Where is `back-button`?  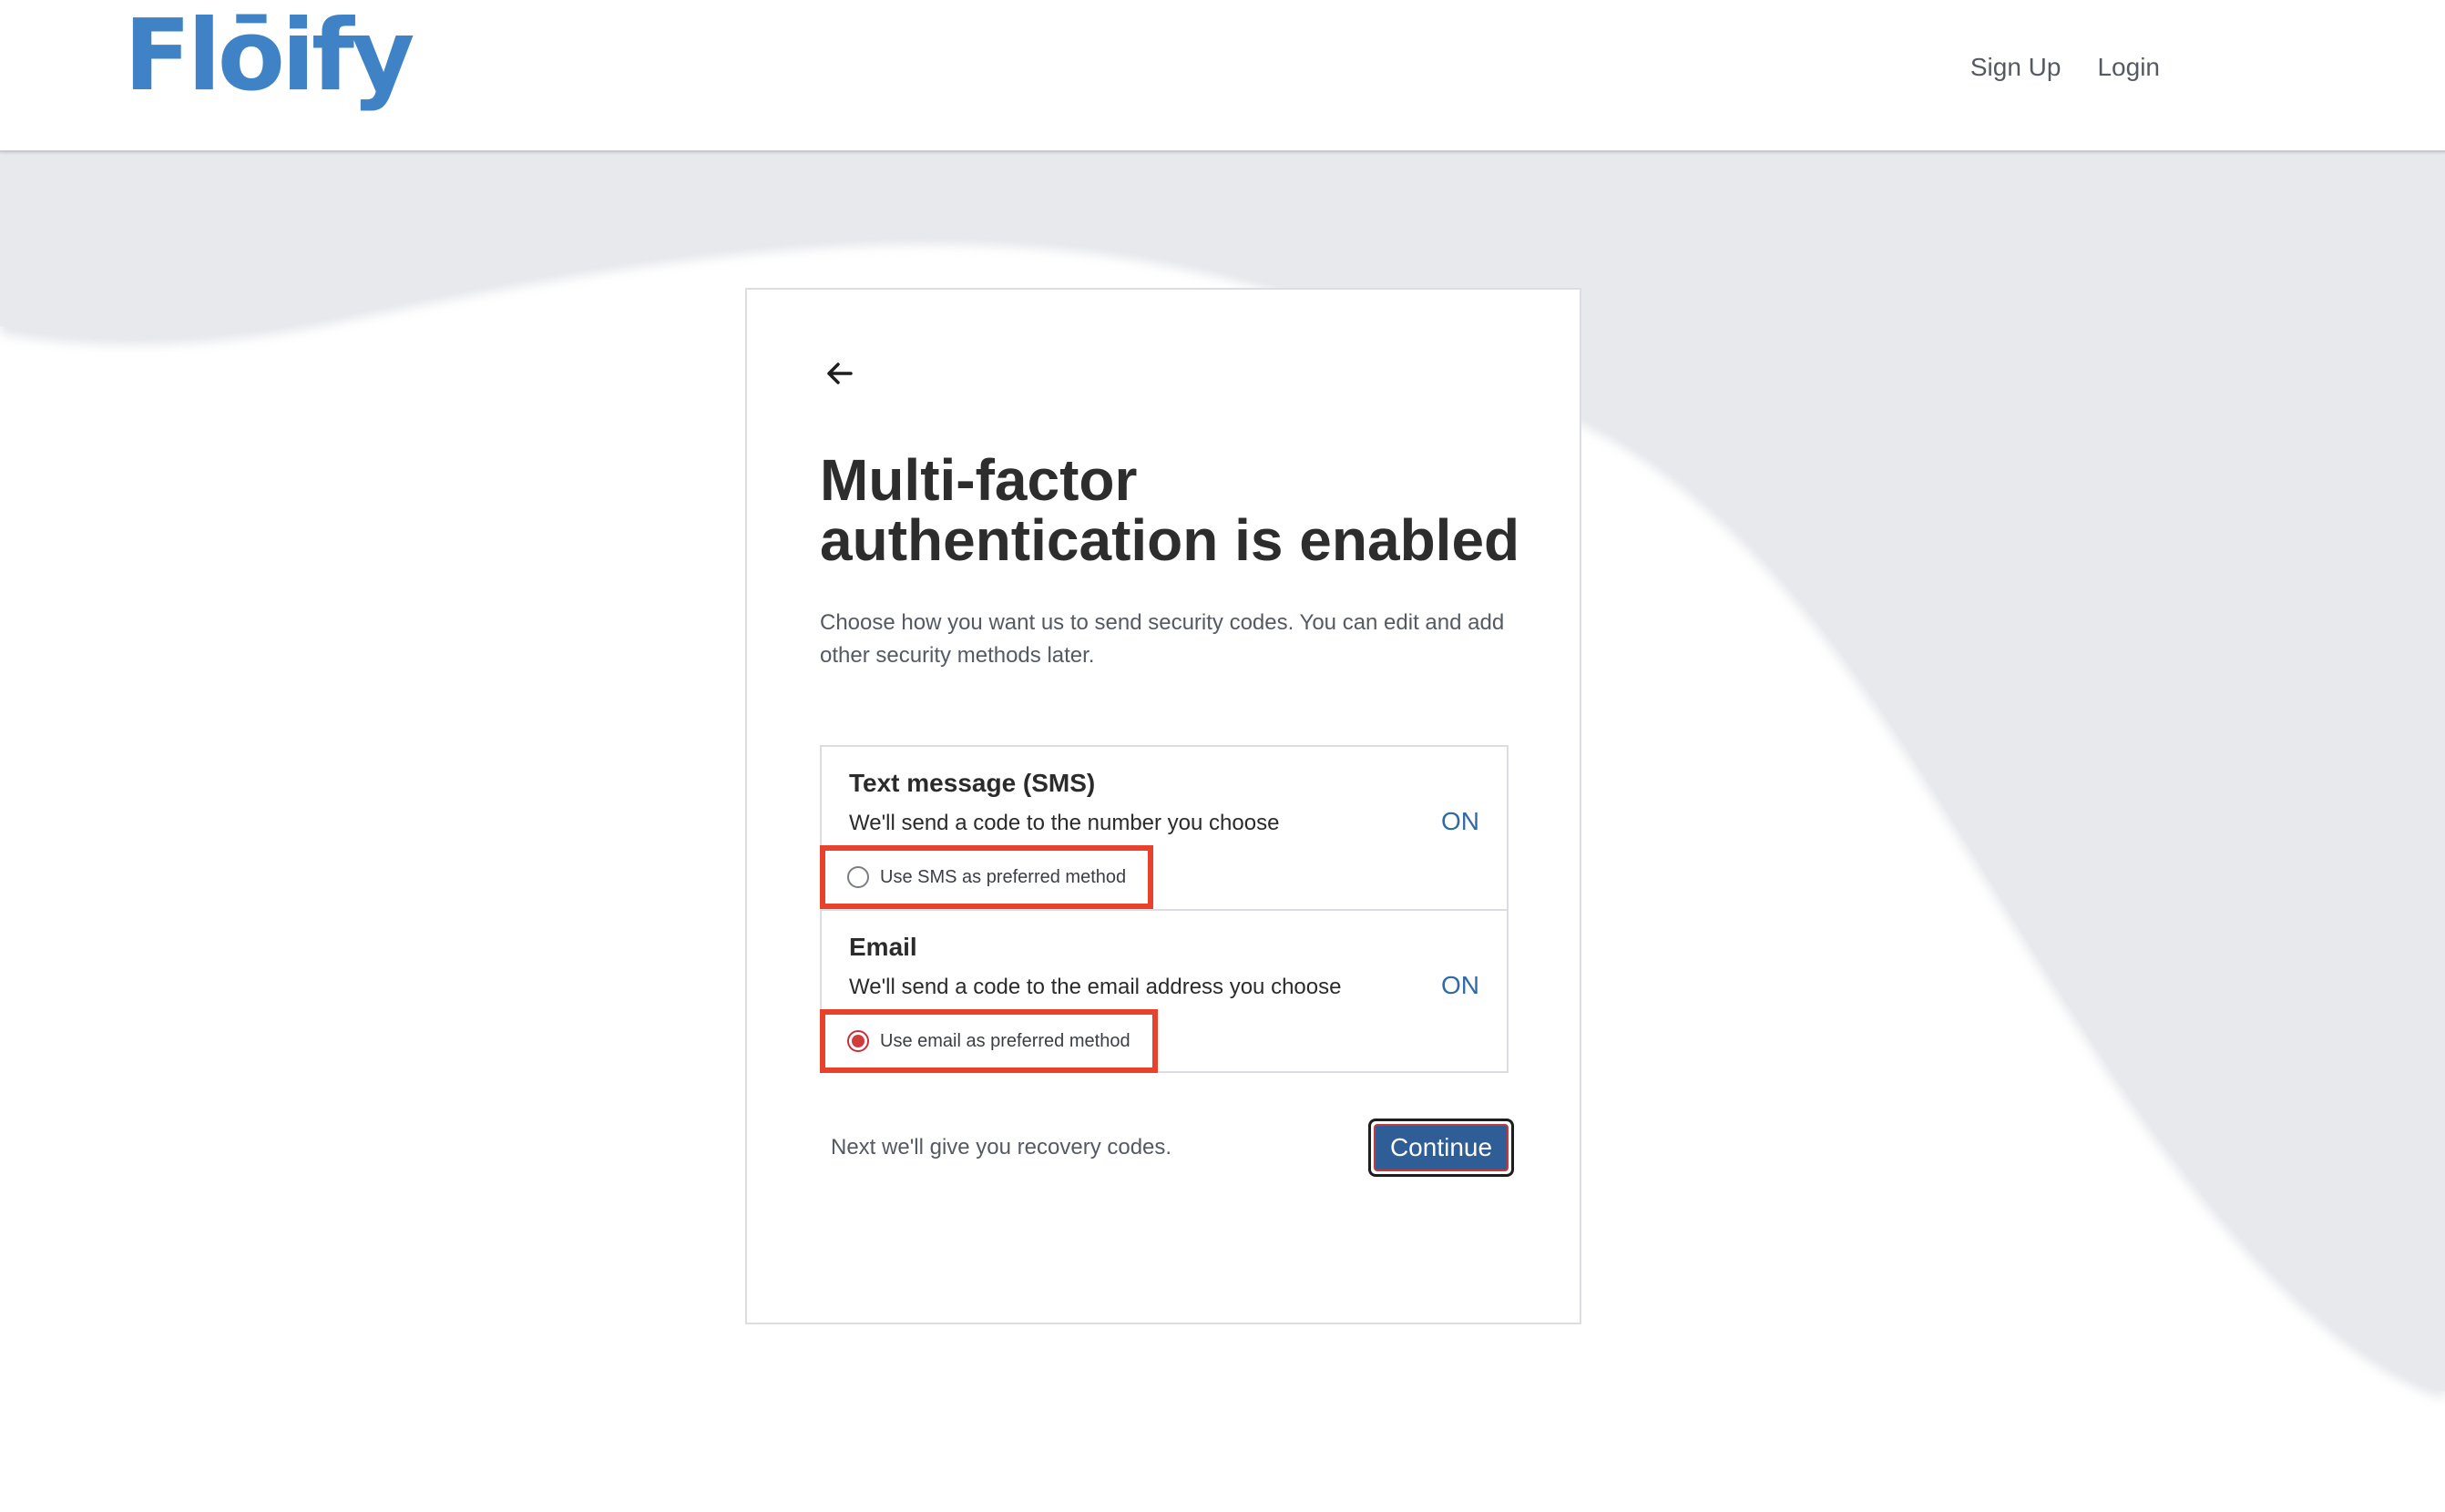 back-button is located at coordinates (840, 373).